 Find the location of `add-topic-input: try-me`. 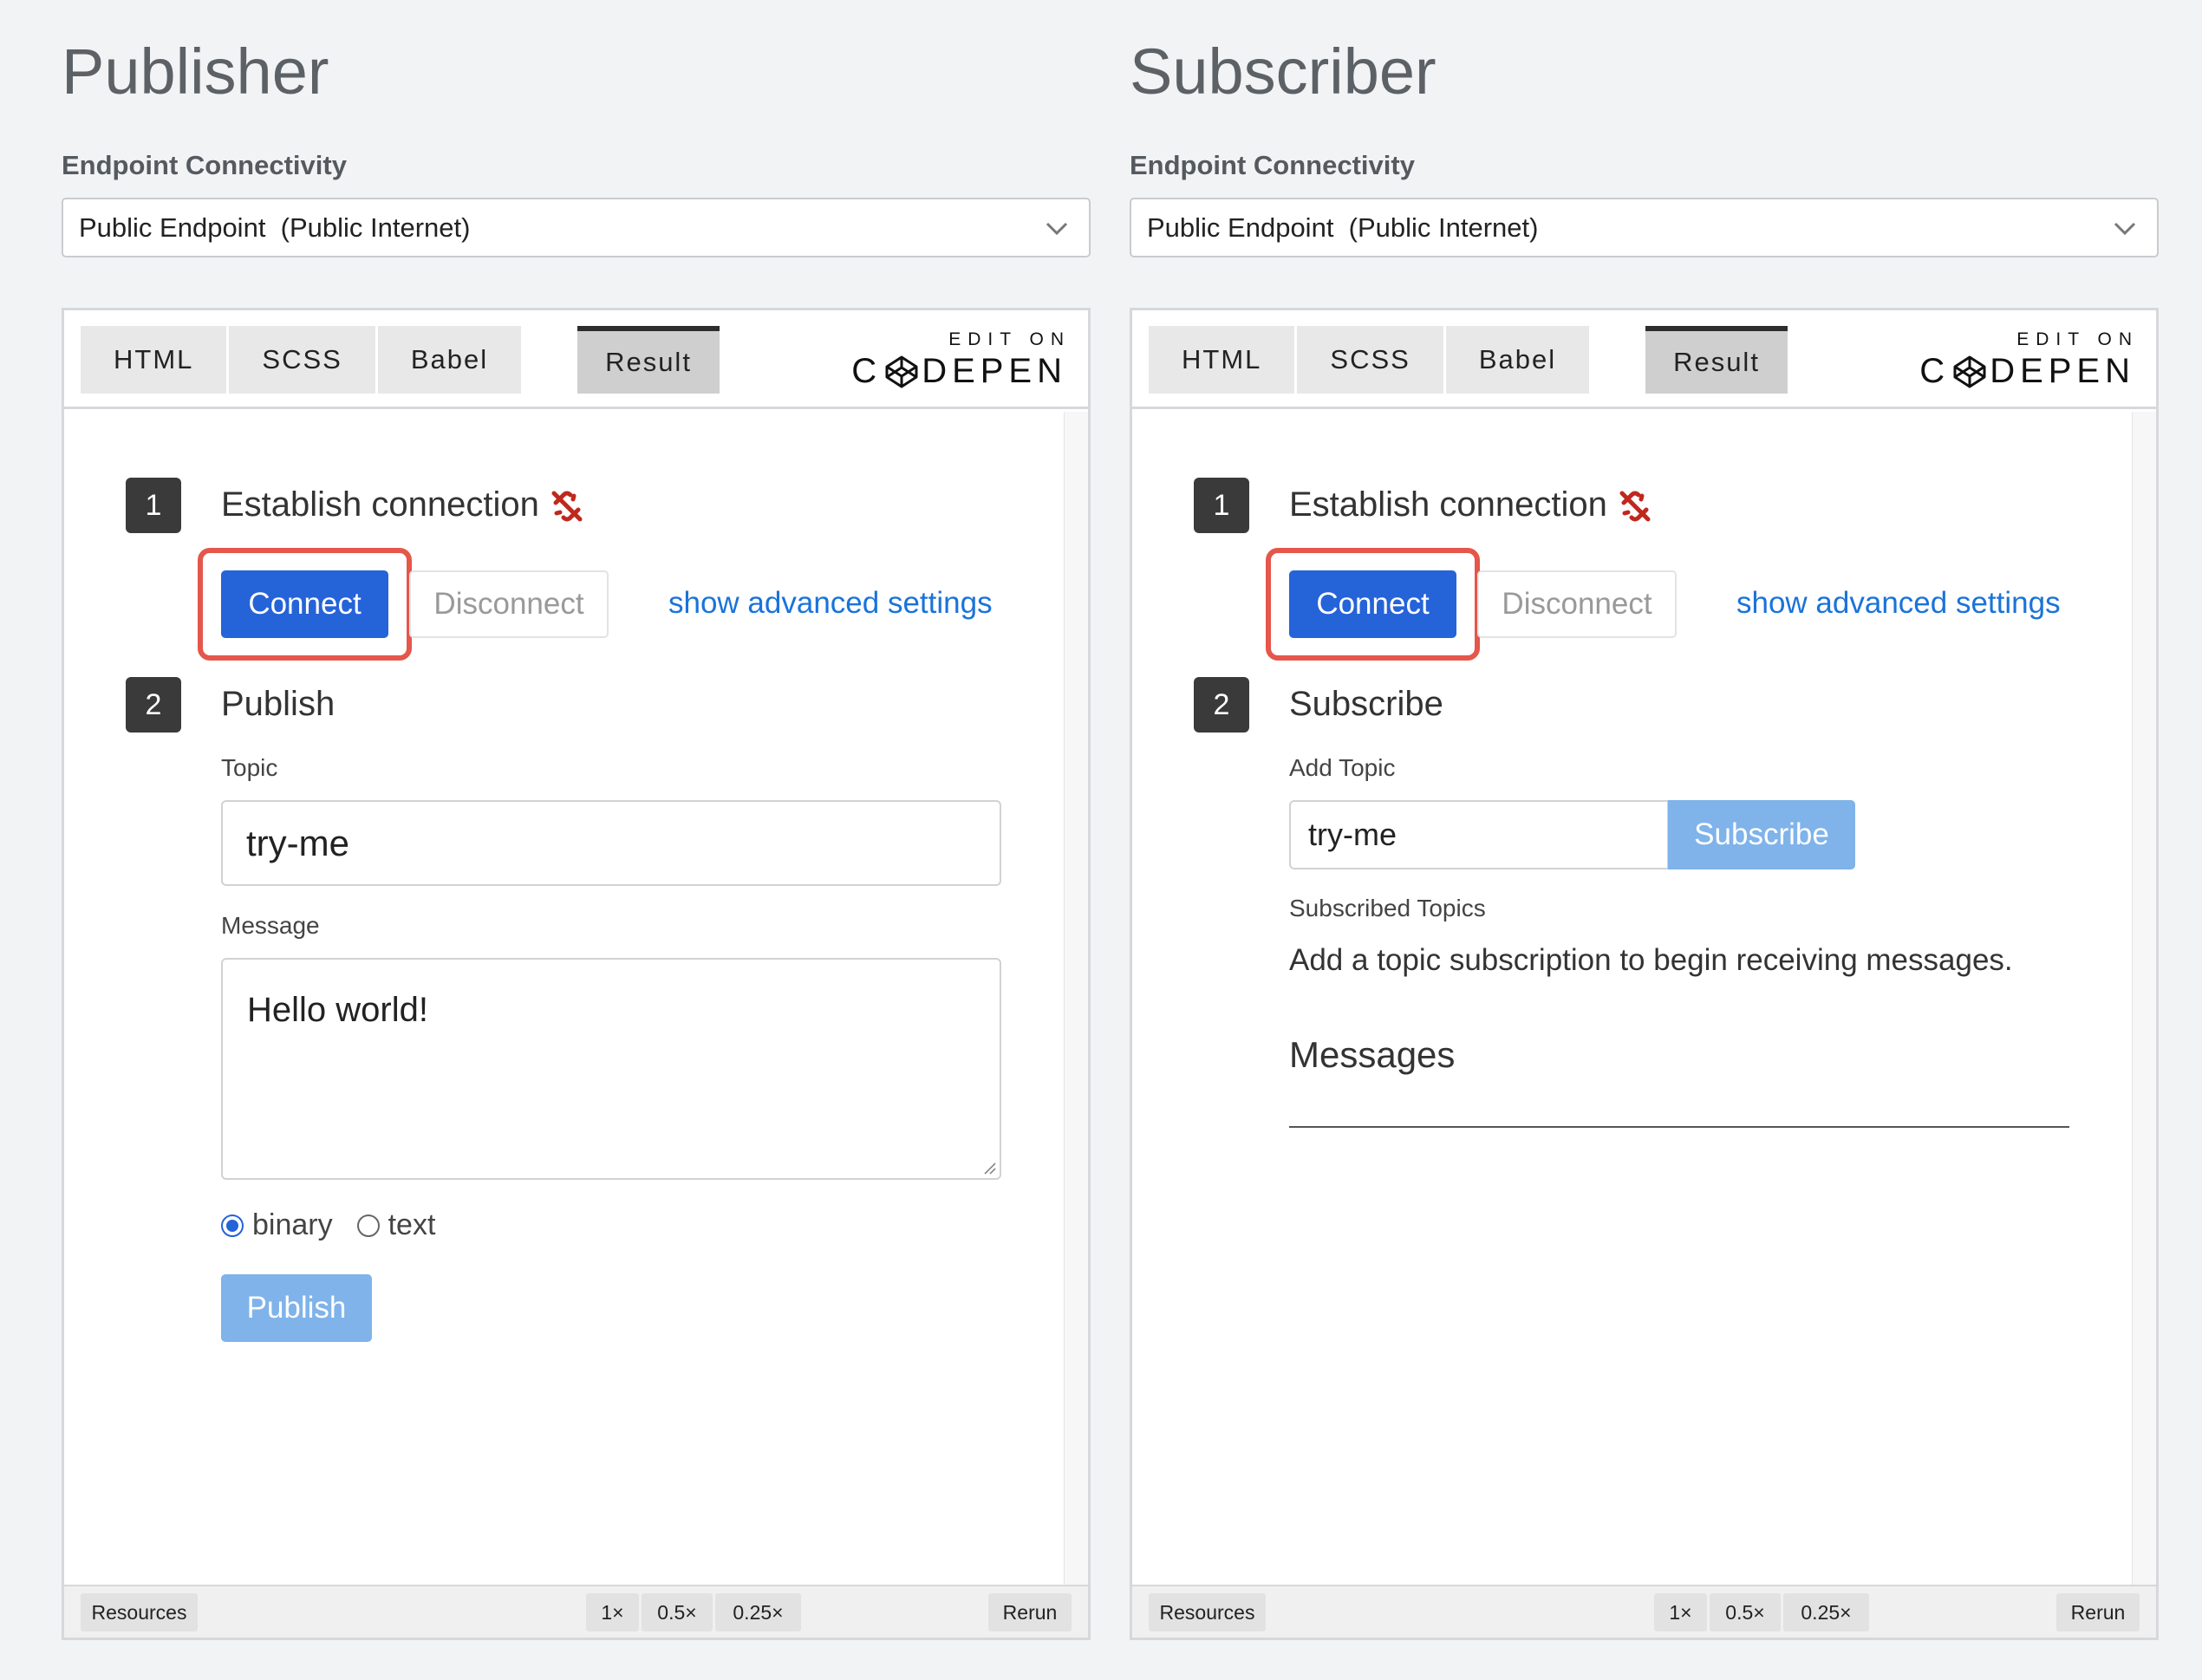

add-topic-input: try-me is located at coordinates (1479, 834).